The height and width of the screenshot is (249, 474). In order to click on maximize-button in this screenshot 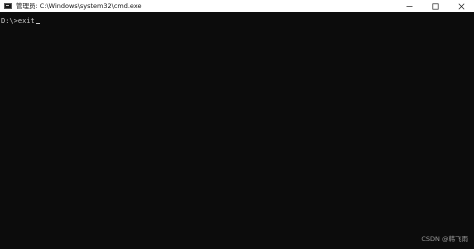, I will do `click(435, 6)`.